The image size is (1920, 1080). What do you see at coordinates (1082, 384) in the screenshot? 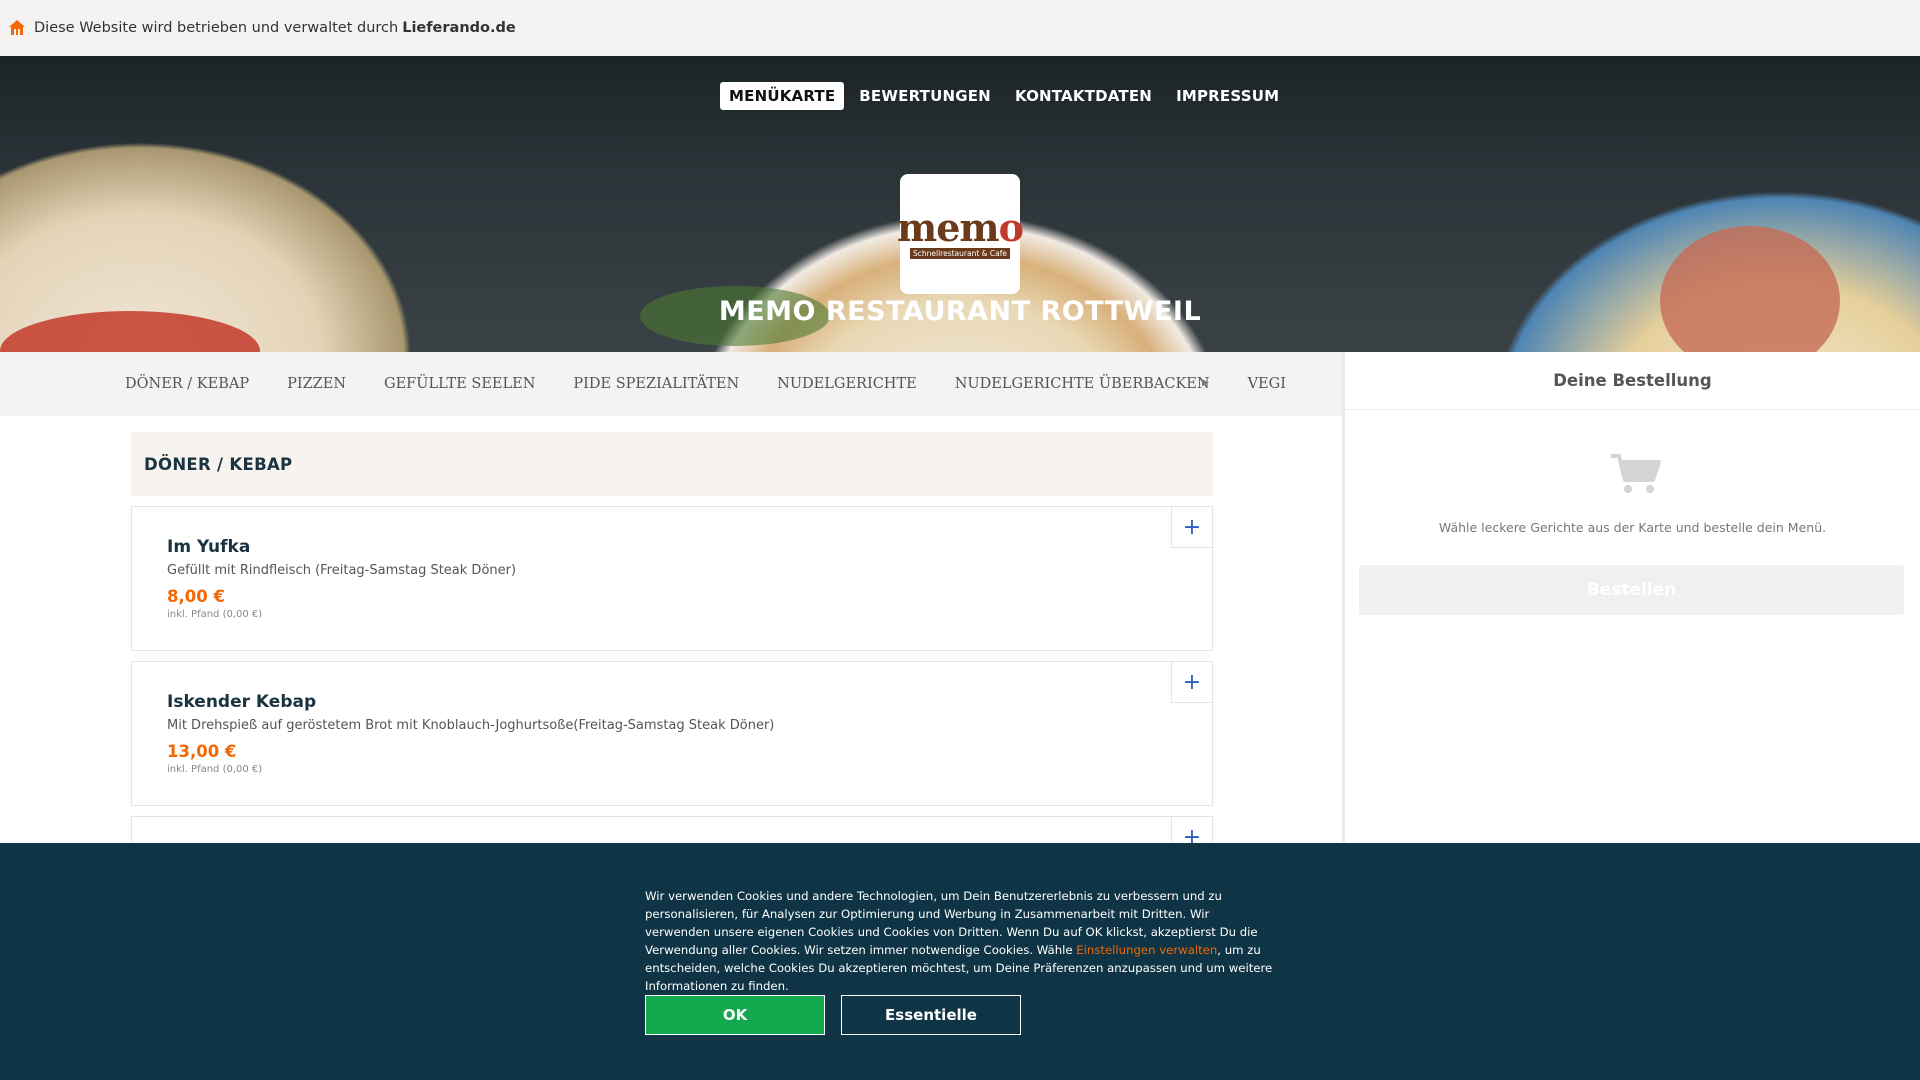
I see `category-nudel-ueberbacken: NUDELGERICHTE ÜBERBACKEN` at bounding box center [1082, 384].